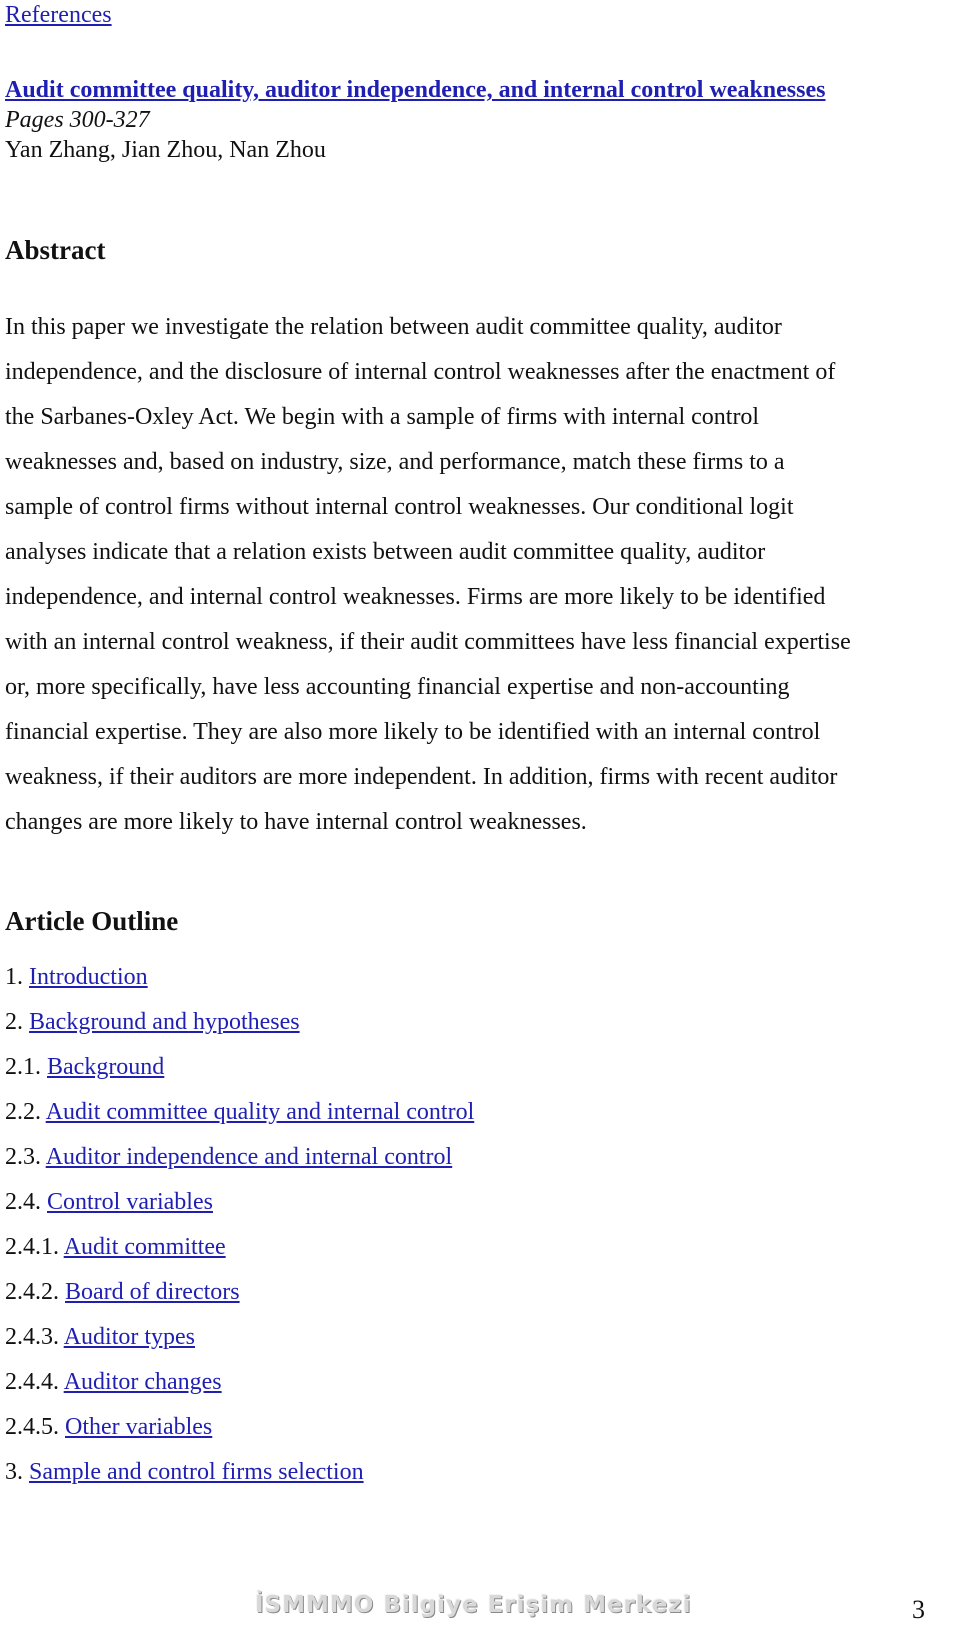  Describe the element at coordinates (138, 1427) in the screenshot. I see `outline-link-other-variables: Other variables` at that location.